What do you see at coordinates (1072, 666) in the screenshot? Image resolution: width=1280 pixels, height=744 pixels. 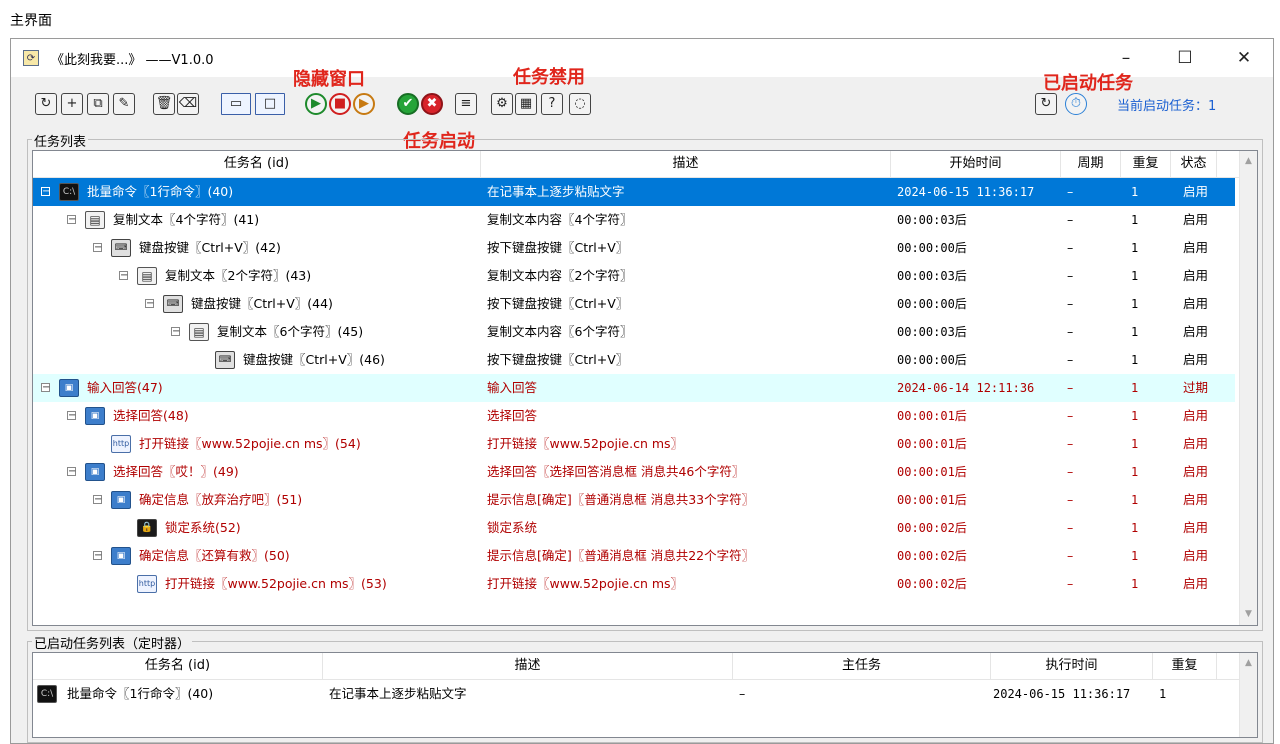 I see `column-header: 执行时间` at bounding box center [1072, 666].